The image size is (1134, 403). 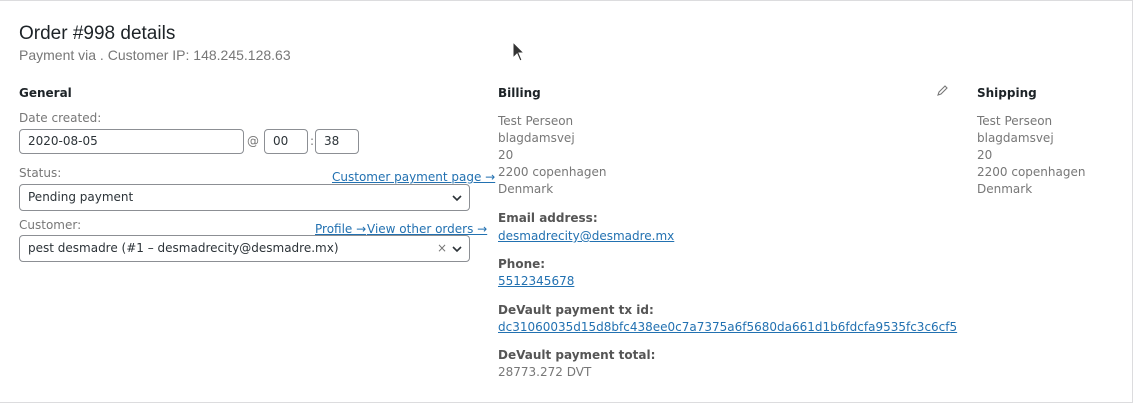 I want to click on phone-label: Phone:, so click(x=522, y=264).